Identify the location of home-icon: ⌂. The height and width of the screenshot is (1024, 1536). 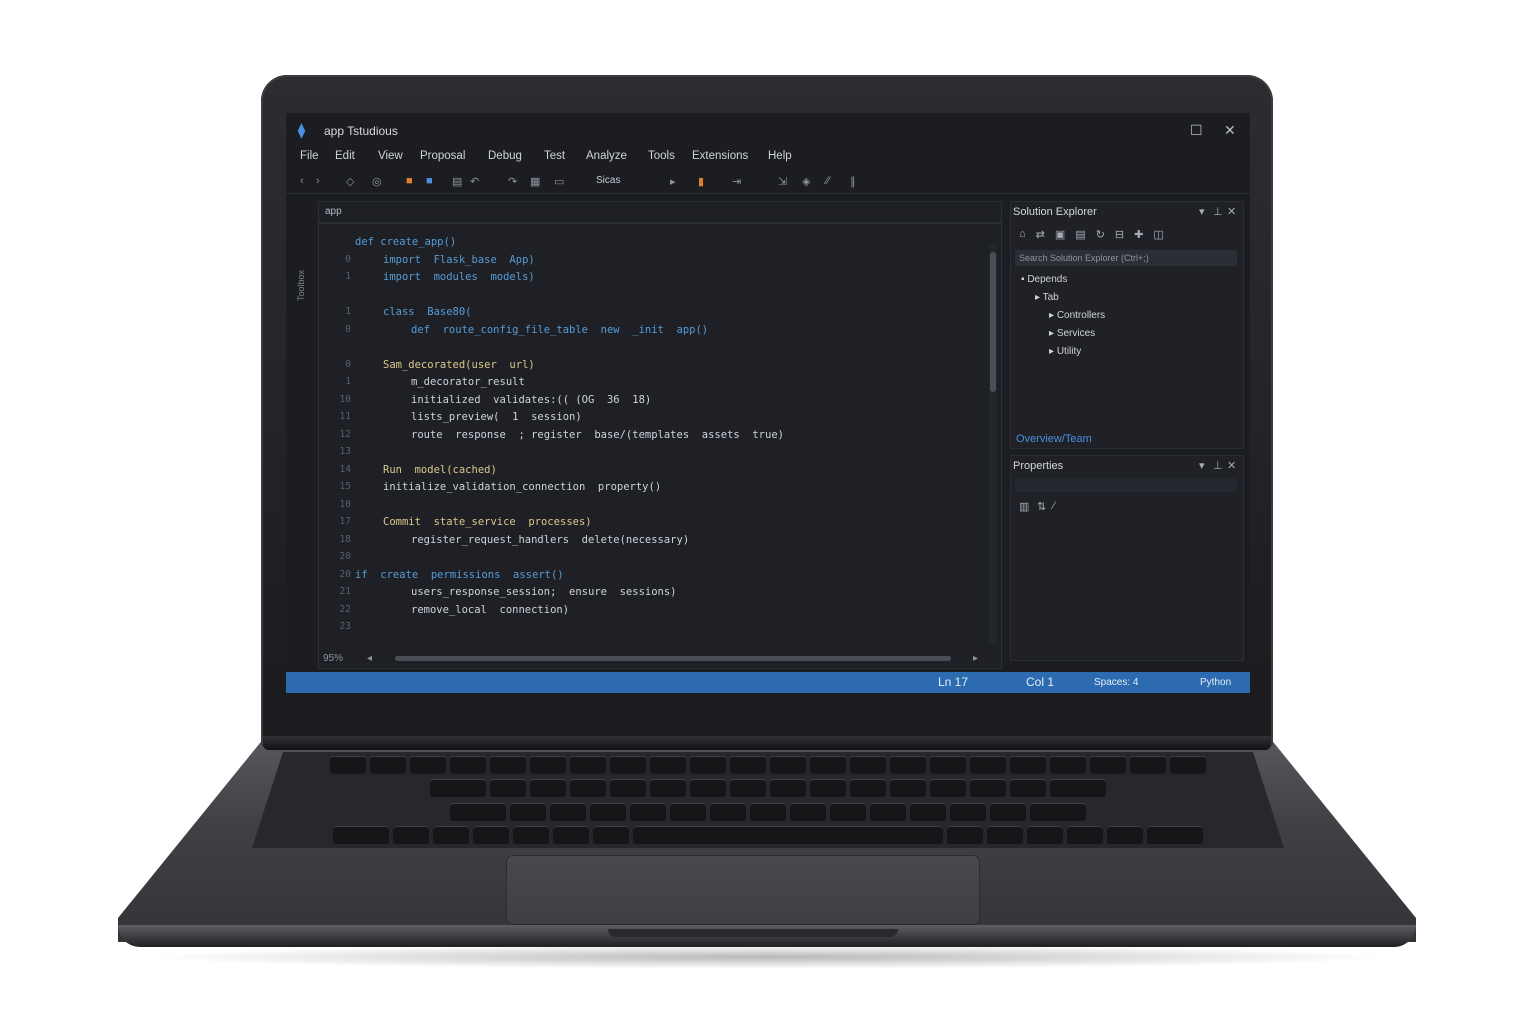
(1022, 234).